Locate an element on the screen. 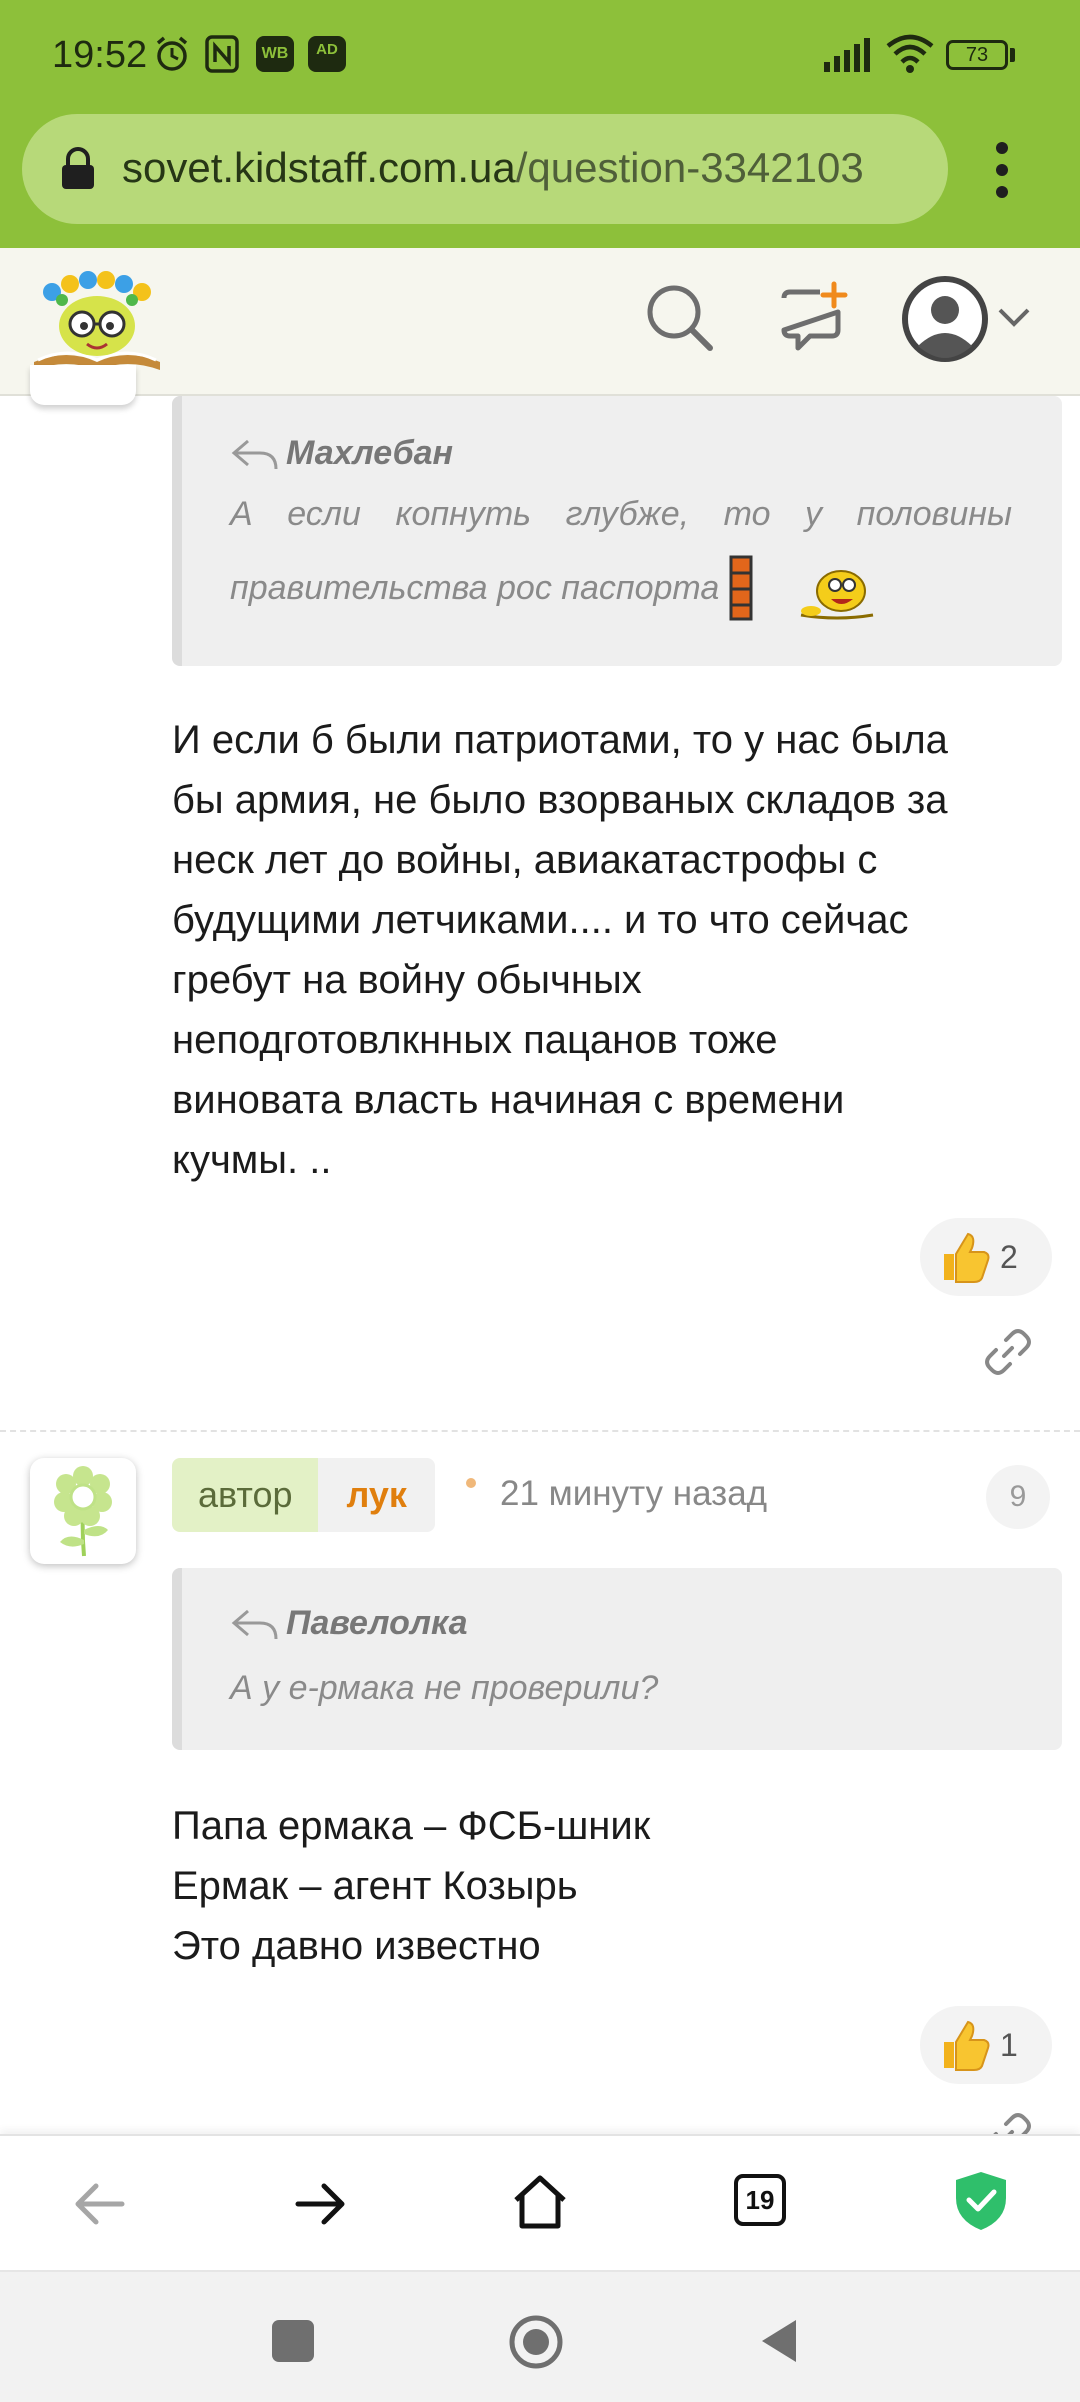  post-number-badge: 9 is located at coordinates (1018, 1497).